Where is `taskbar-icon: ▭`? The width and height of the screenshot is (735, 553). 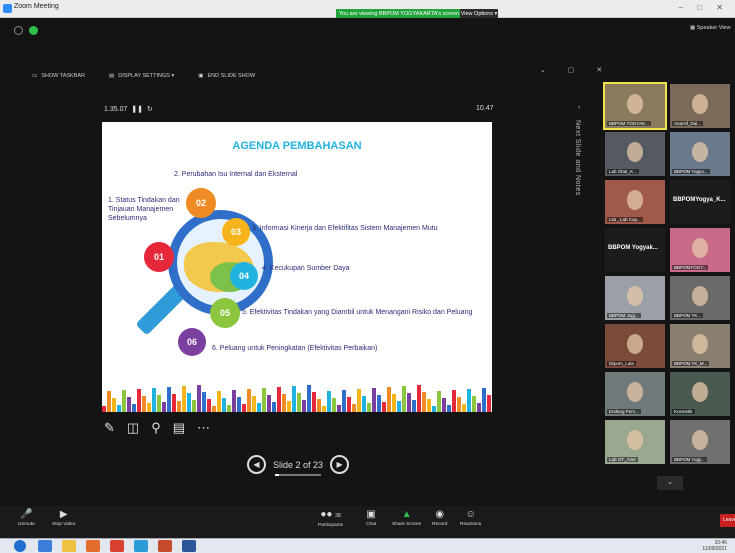
taskbar-icon: ▭ is located at coordinates (35, 76).